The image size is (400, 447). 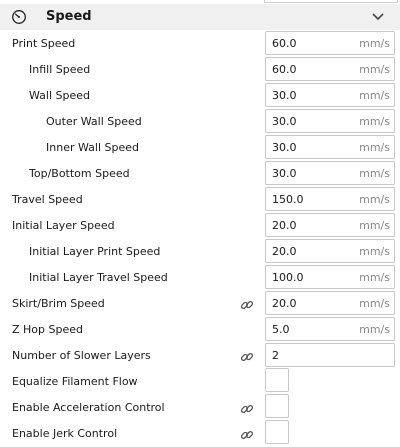 What do you see at coordinates (63, 225) in the screenshot?
I see `setting-label: Initial Layer Speed` at bounding box center [63, 225].